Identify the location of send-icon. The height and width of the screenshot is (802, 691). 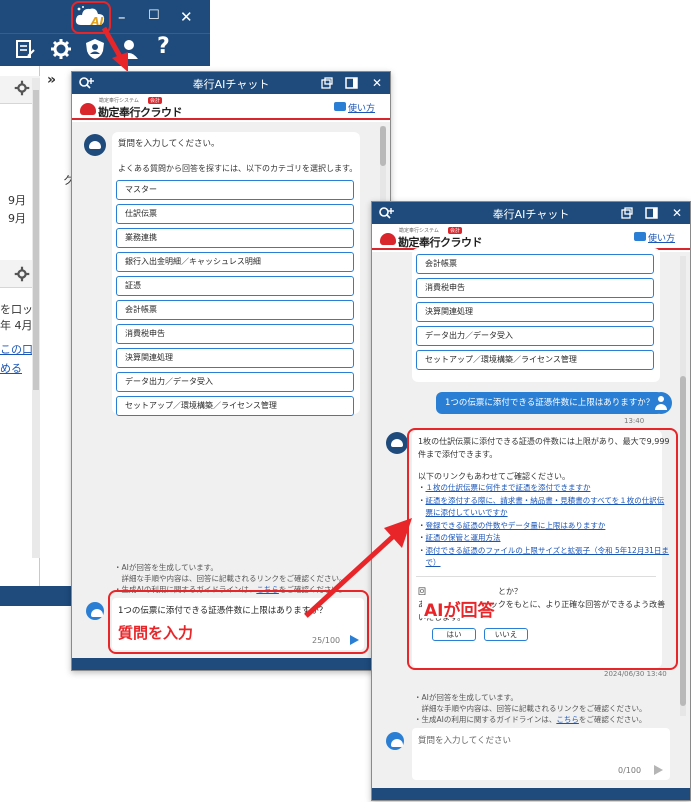
(658, 770).